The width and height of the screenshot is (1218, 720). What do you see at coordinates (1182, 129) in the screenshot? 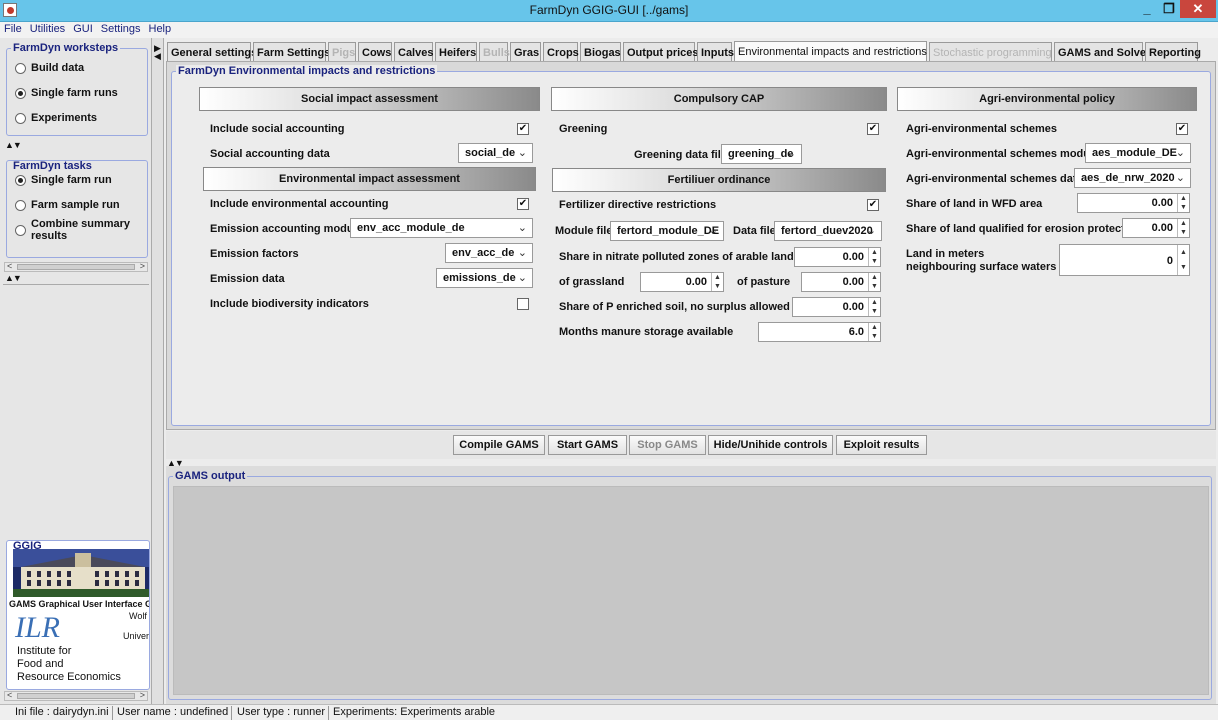
I see `agri-schemes-checkbox: ✔` at bounding box center [1182, 129].